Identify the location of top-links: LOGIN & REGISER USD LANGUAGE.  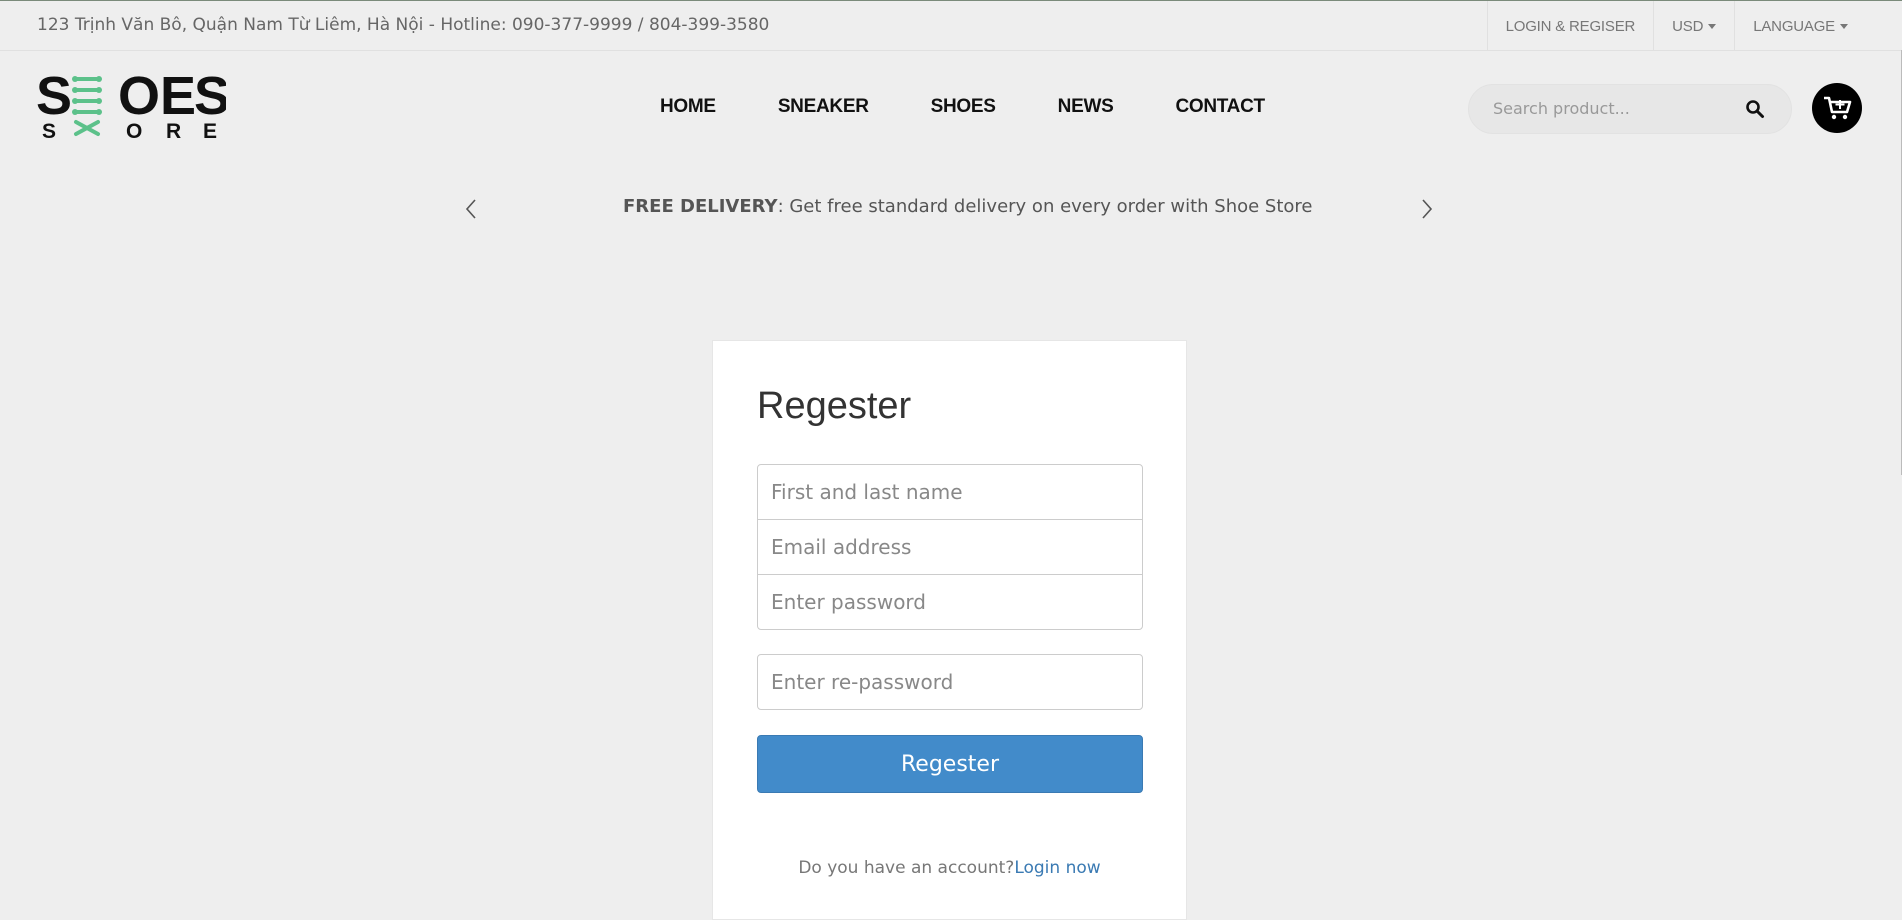
(1694, 26).